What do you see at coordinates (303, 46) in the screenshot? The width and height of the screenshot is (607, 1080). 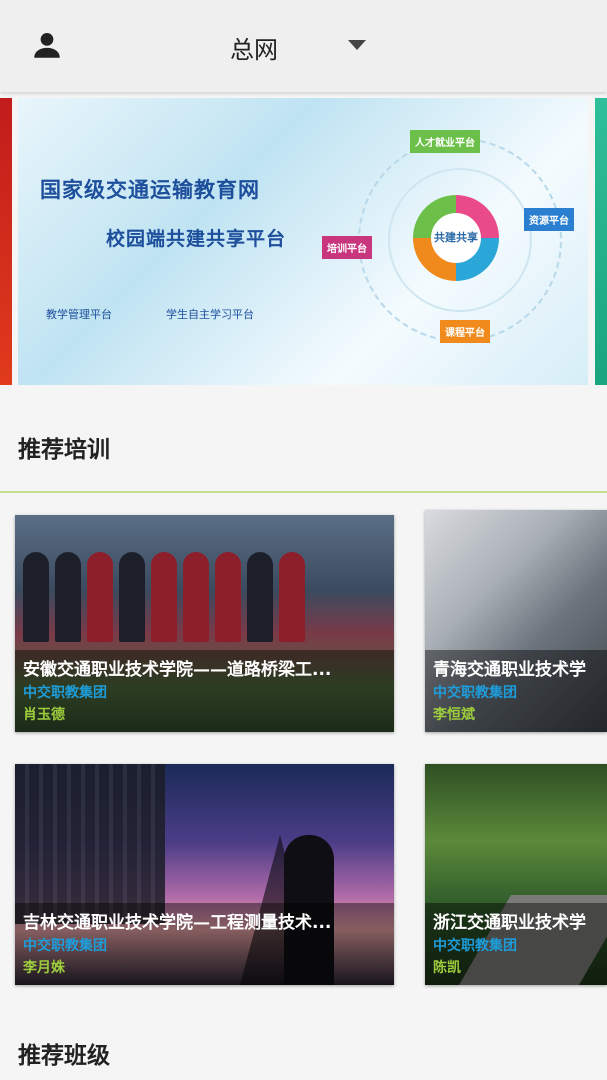 I see `top-bar: 总网` at bounding box center [303, 46].